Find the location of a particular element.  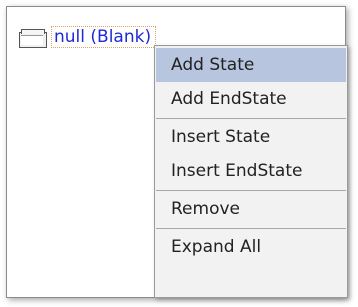

menu-item-add-state: Add State is located at coordinates (251, 65).